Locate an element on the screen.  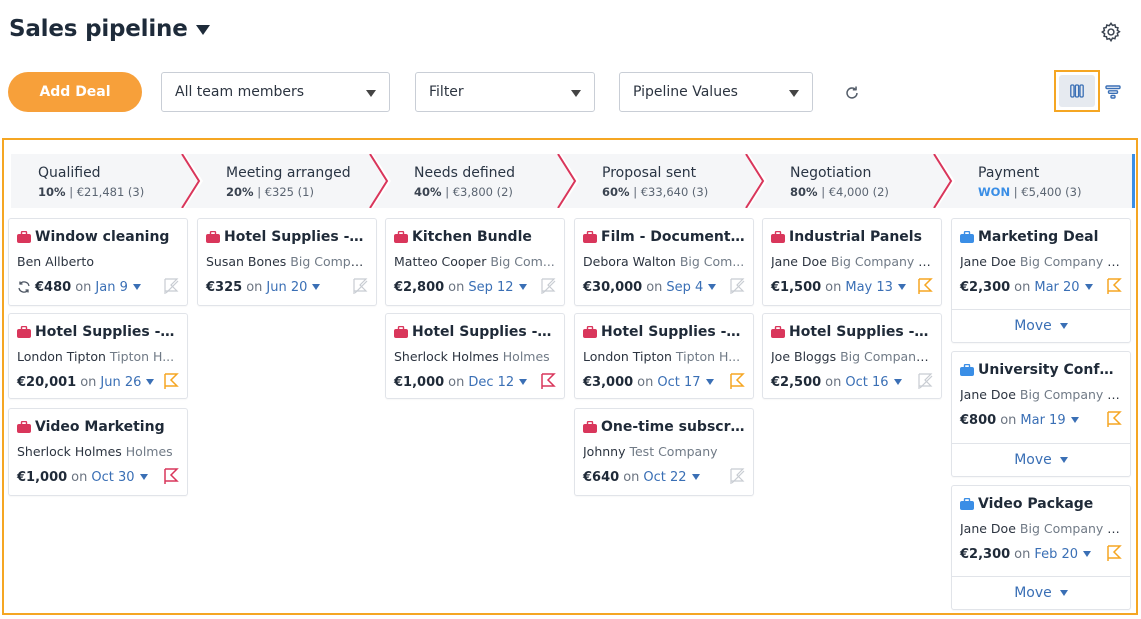
close-date: Oct 30 is located at coordinates (112, 477).